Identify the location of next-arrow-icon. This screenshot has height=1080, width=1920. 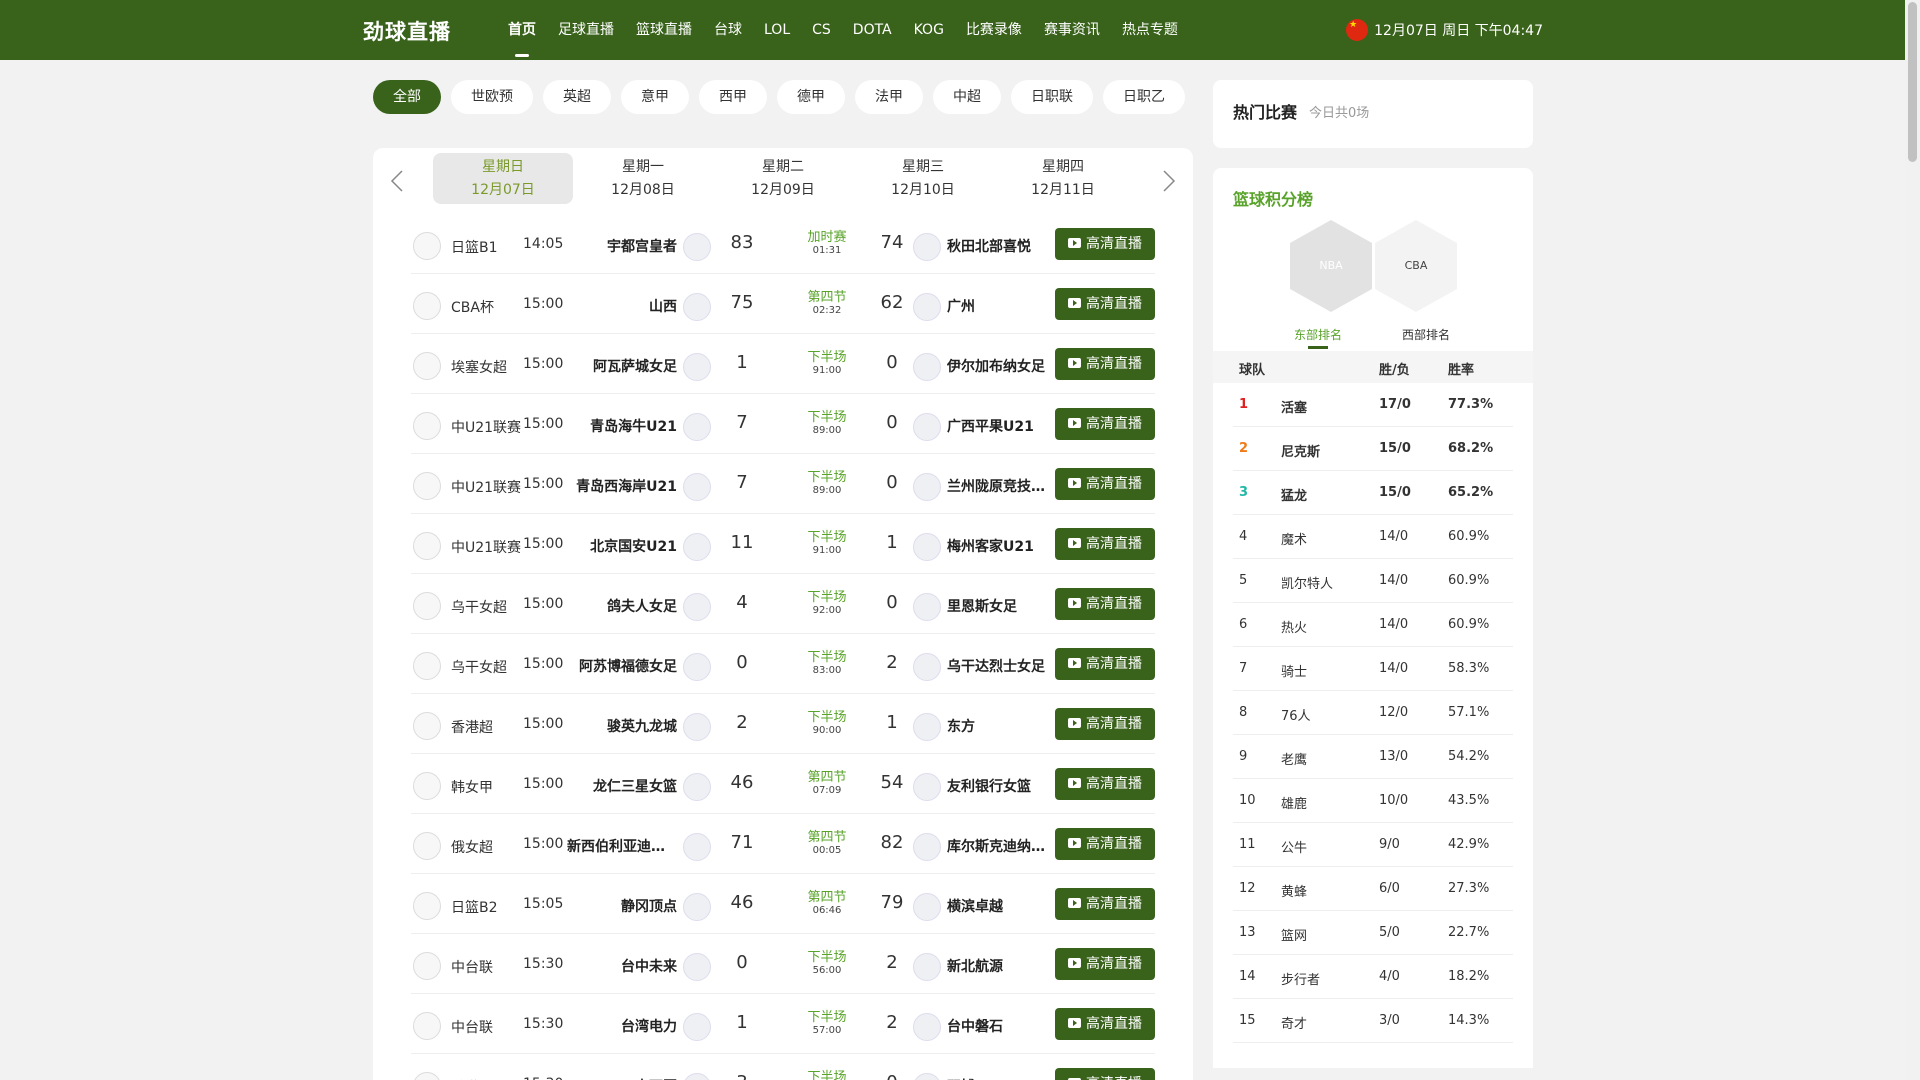
(1168, 181).